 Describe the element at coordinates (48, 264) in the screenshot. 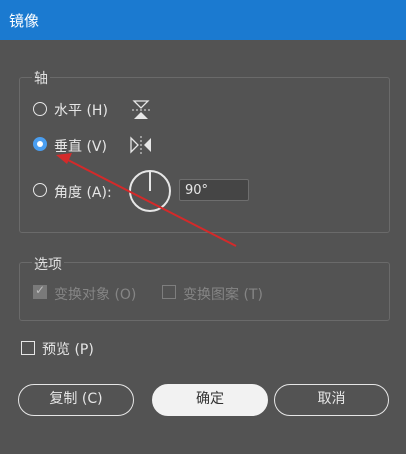

I see `options-group-title: 选项` at that location.